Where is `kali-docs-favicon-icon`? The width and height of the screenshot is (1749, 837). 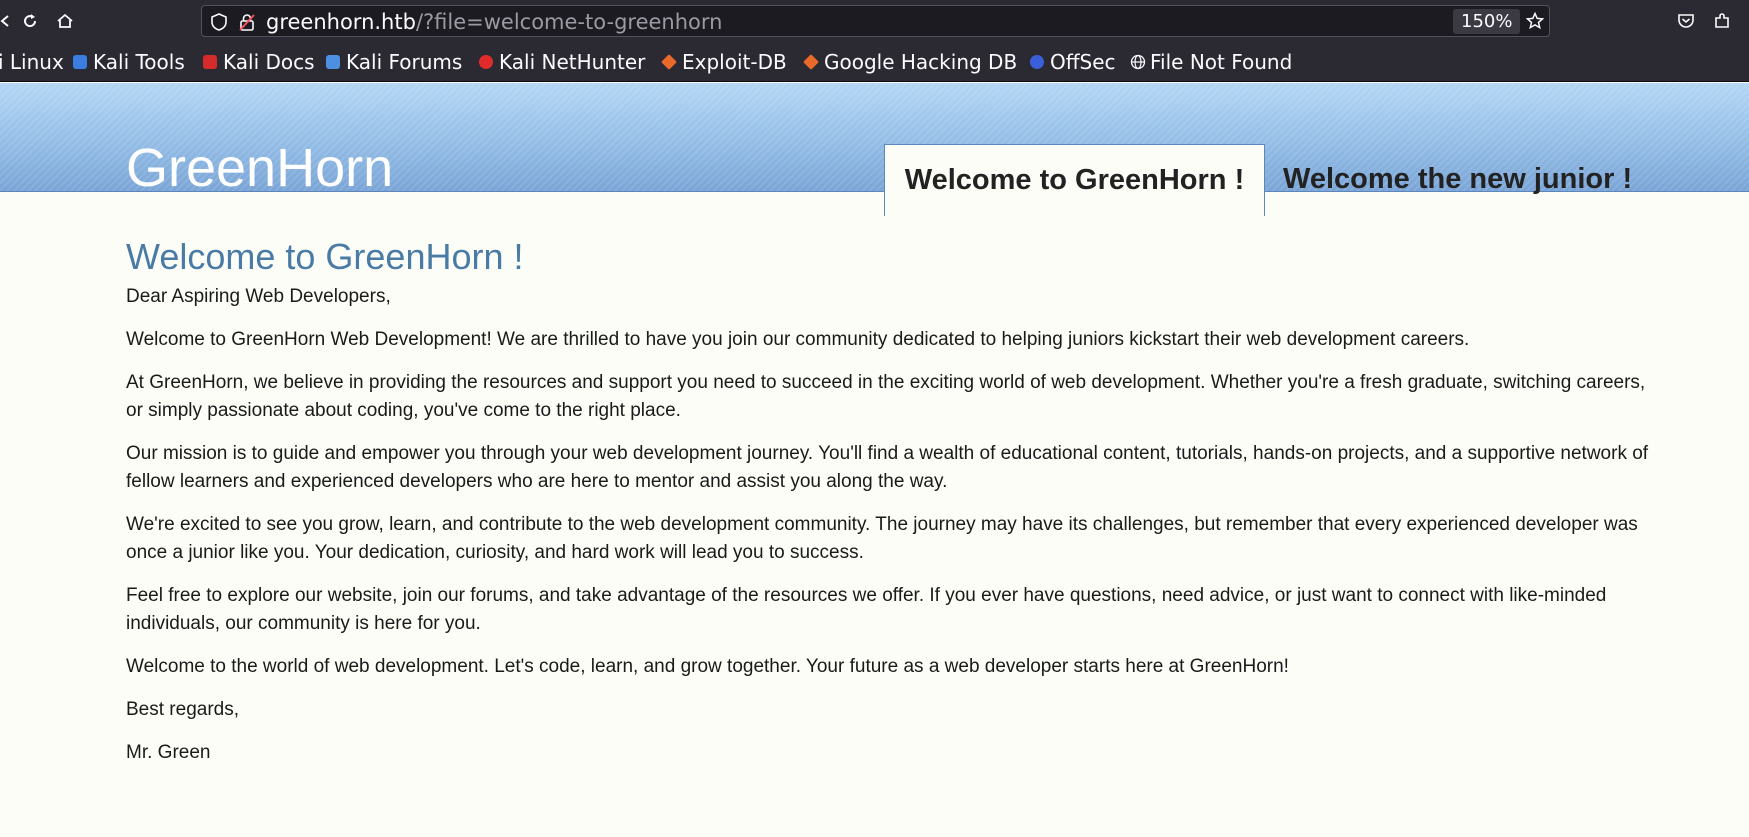
kali-docs-favicon-icon is located at coordinates (210, 62).